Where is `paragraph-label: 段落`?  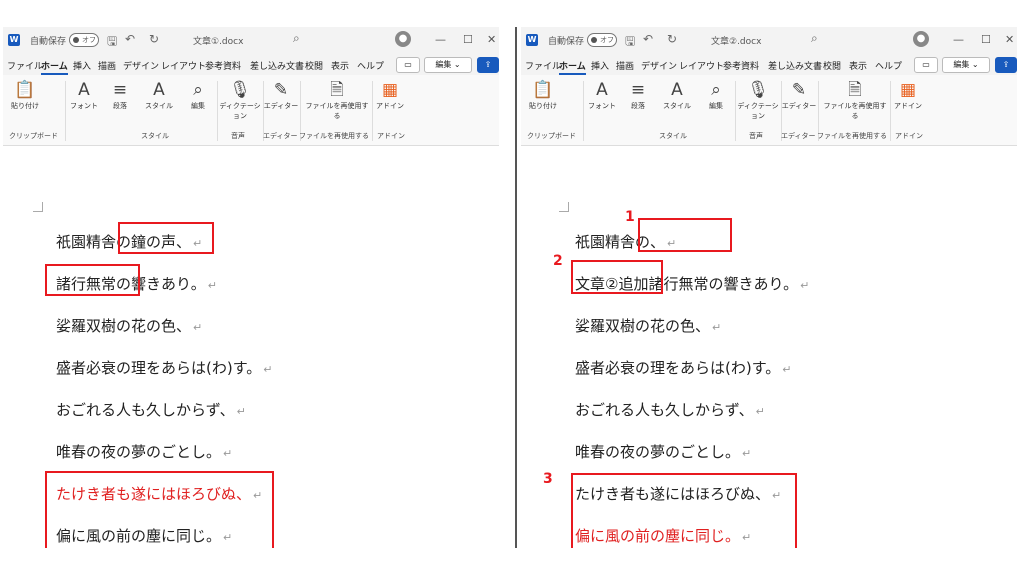
paragraph-label: 段落 is located at coordinates (120, 106).